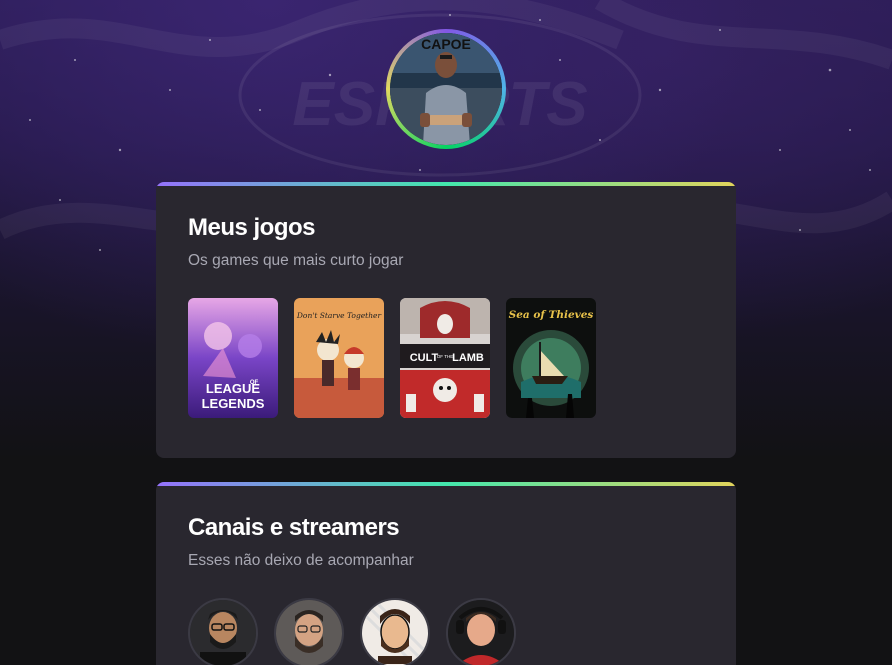 Image resolution: width=892 pixels, height=665 pixels. I want to click on streamers-list, so click(352, 631).